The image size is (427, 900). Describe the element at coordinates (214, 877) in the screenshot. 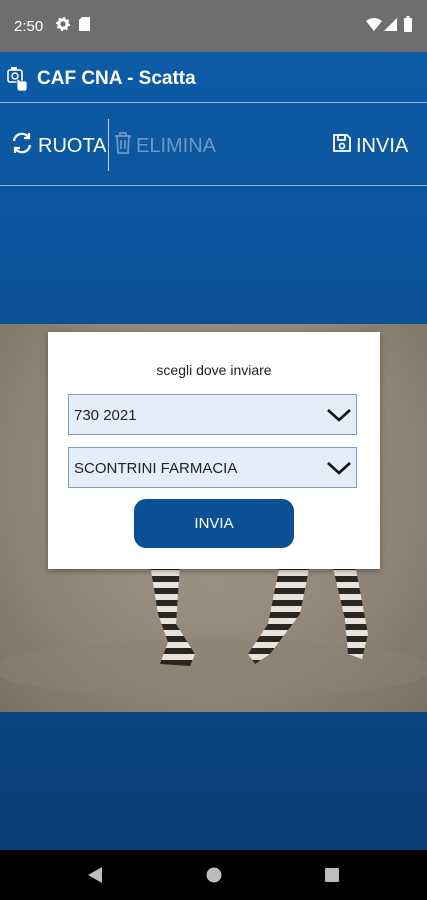

I see `home-icon` at that location.